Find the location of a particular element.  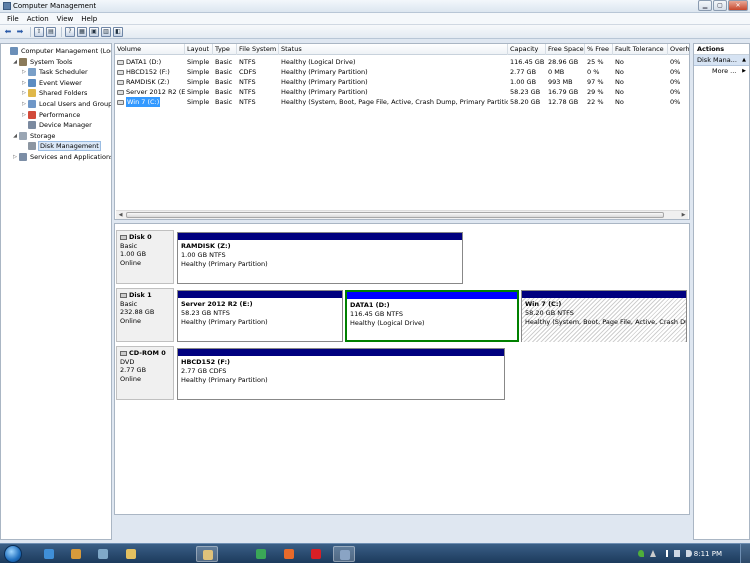

partition-name: RAMDISK (Z:) is located at coordinates (206, 246).